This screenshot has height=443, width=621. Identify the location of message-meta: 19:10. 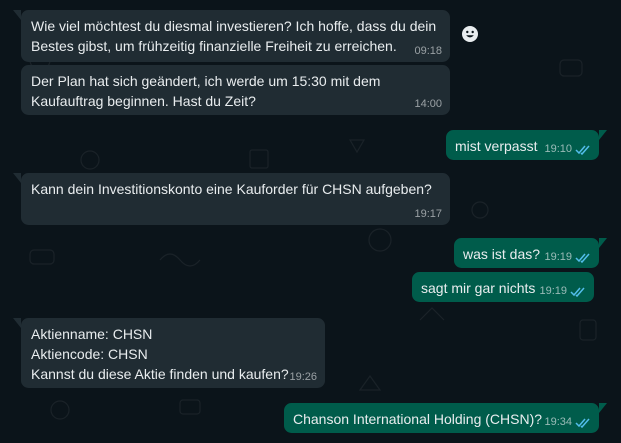
(567, 149).